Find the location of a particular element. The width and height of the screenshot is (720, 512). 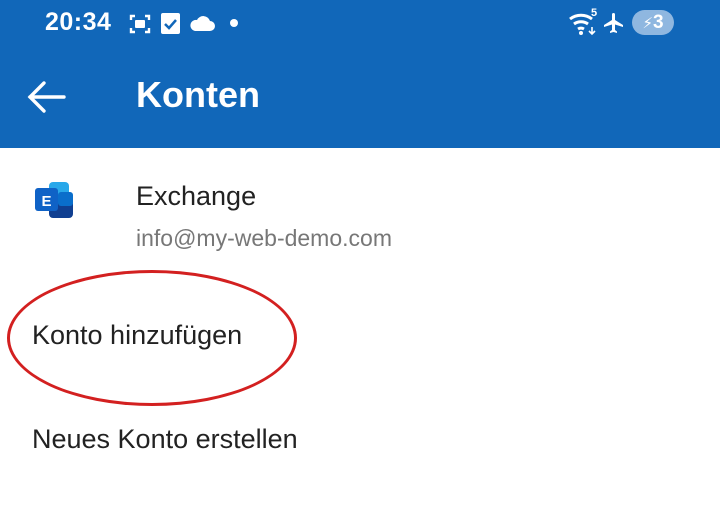

back-button is located at coordinates (50, 97).